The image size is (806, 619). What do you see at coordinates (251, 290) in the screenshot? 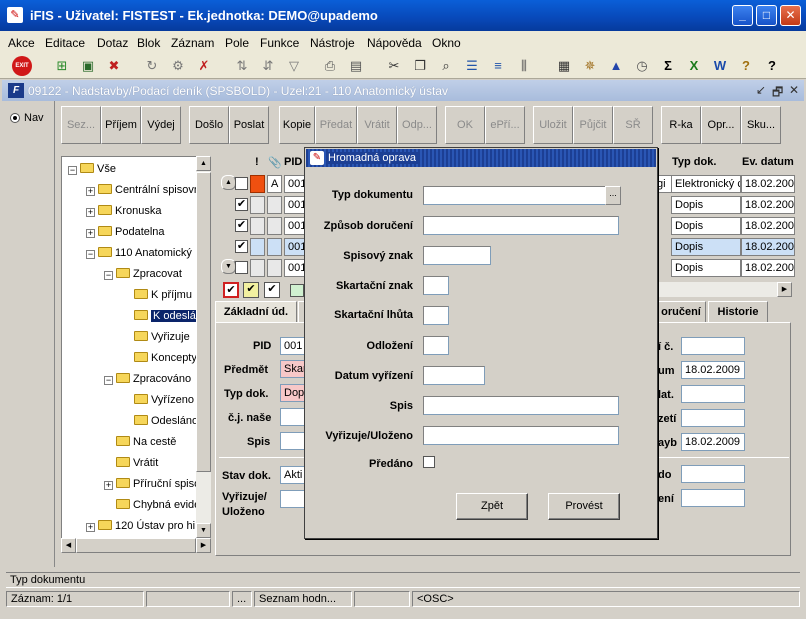
I see `filter-checkbox-yellow: ✔` at bounding box center [251, 290].